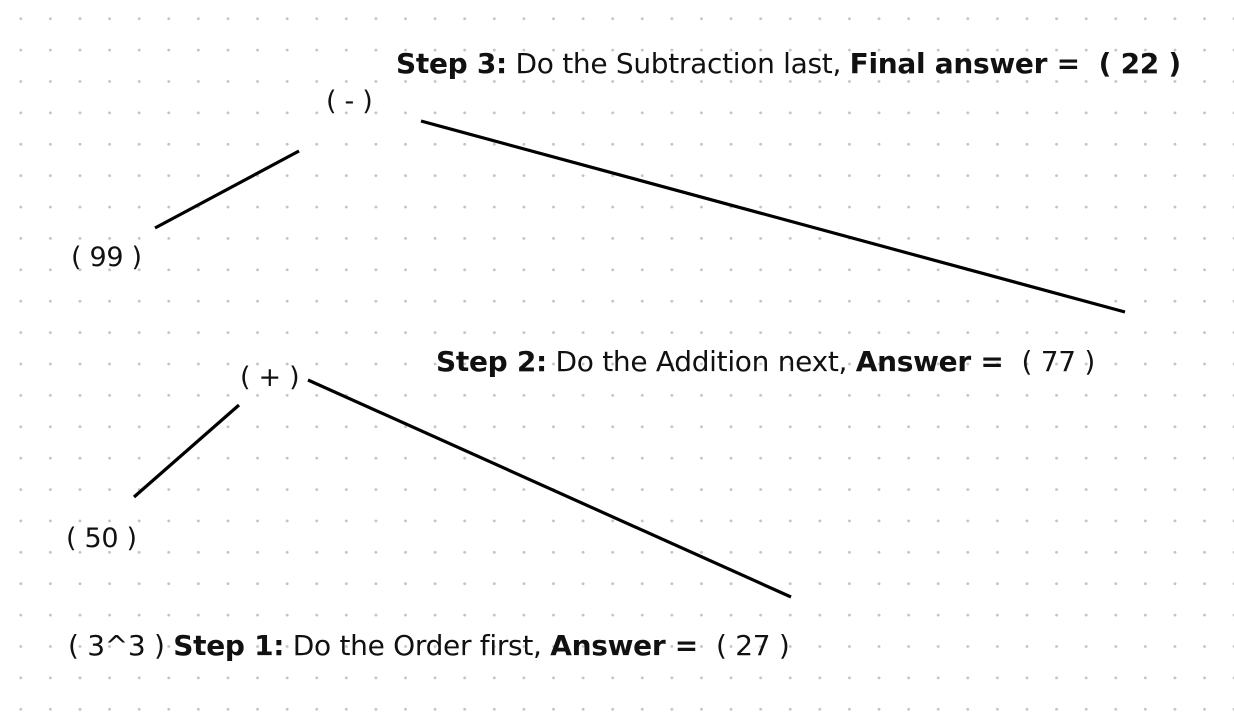  I want to click on node-plus: ( + ), so click(270, 377).